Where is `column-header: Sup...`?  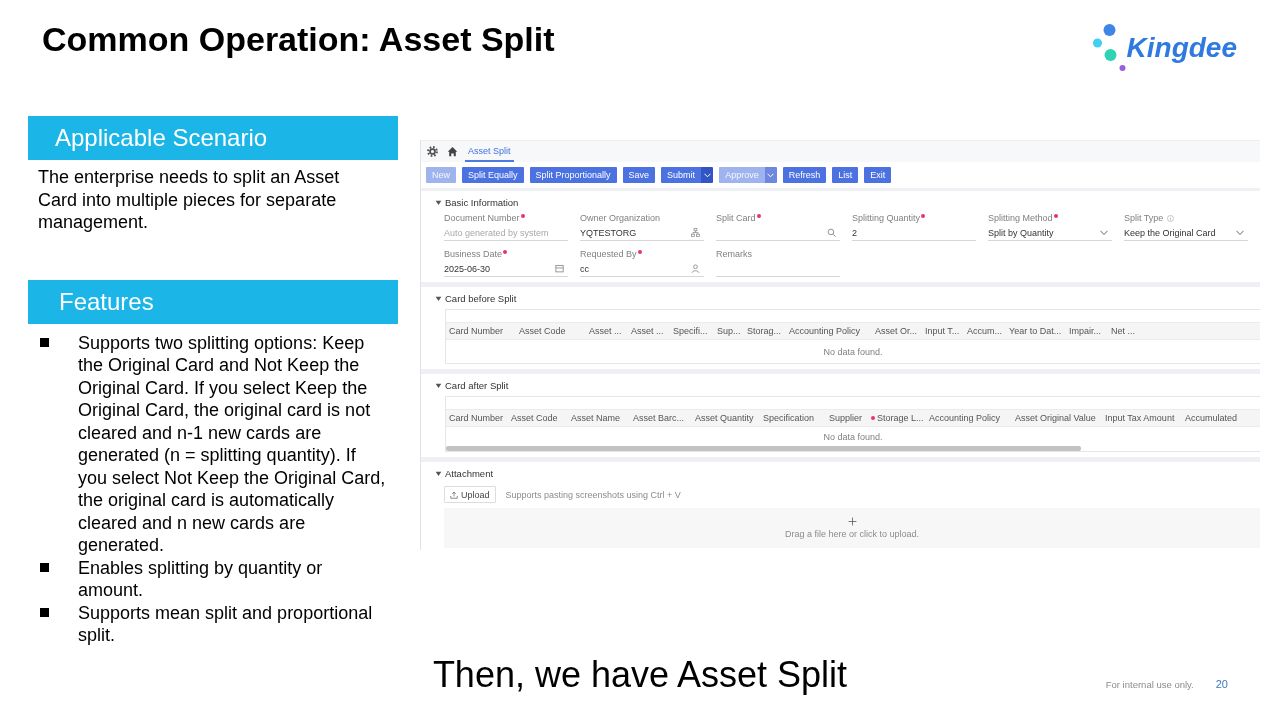
column-header: Sup... is located at coordinates (729, 331).